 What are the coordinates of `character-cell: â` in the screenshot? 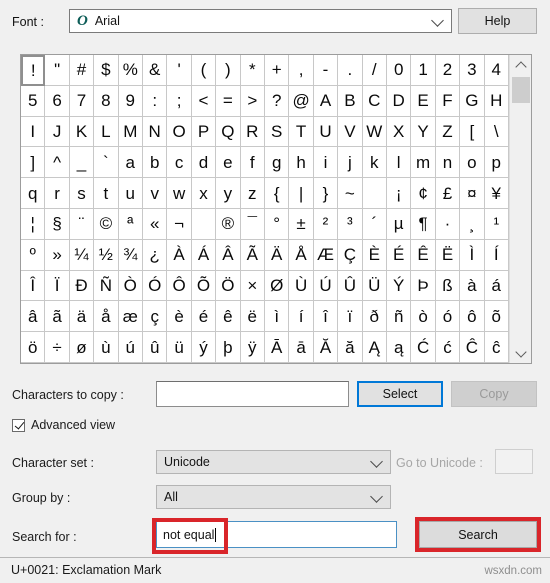 It's located at (33, 317).